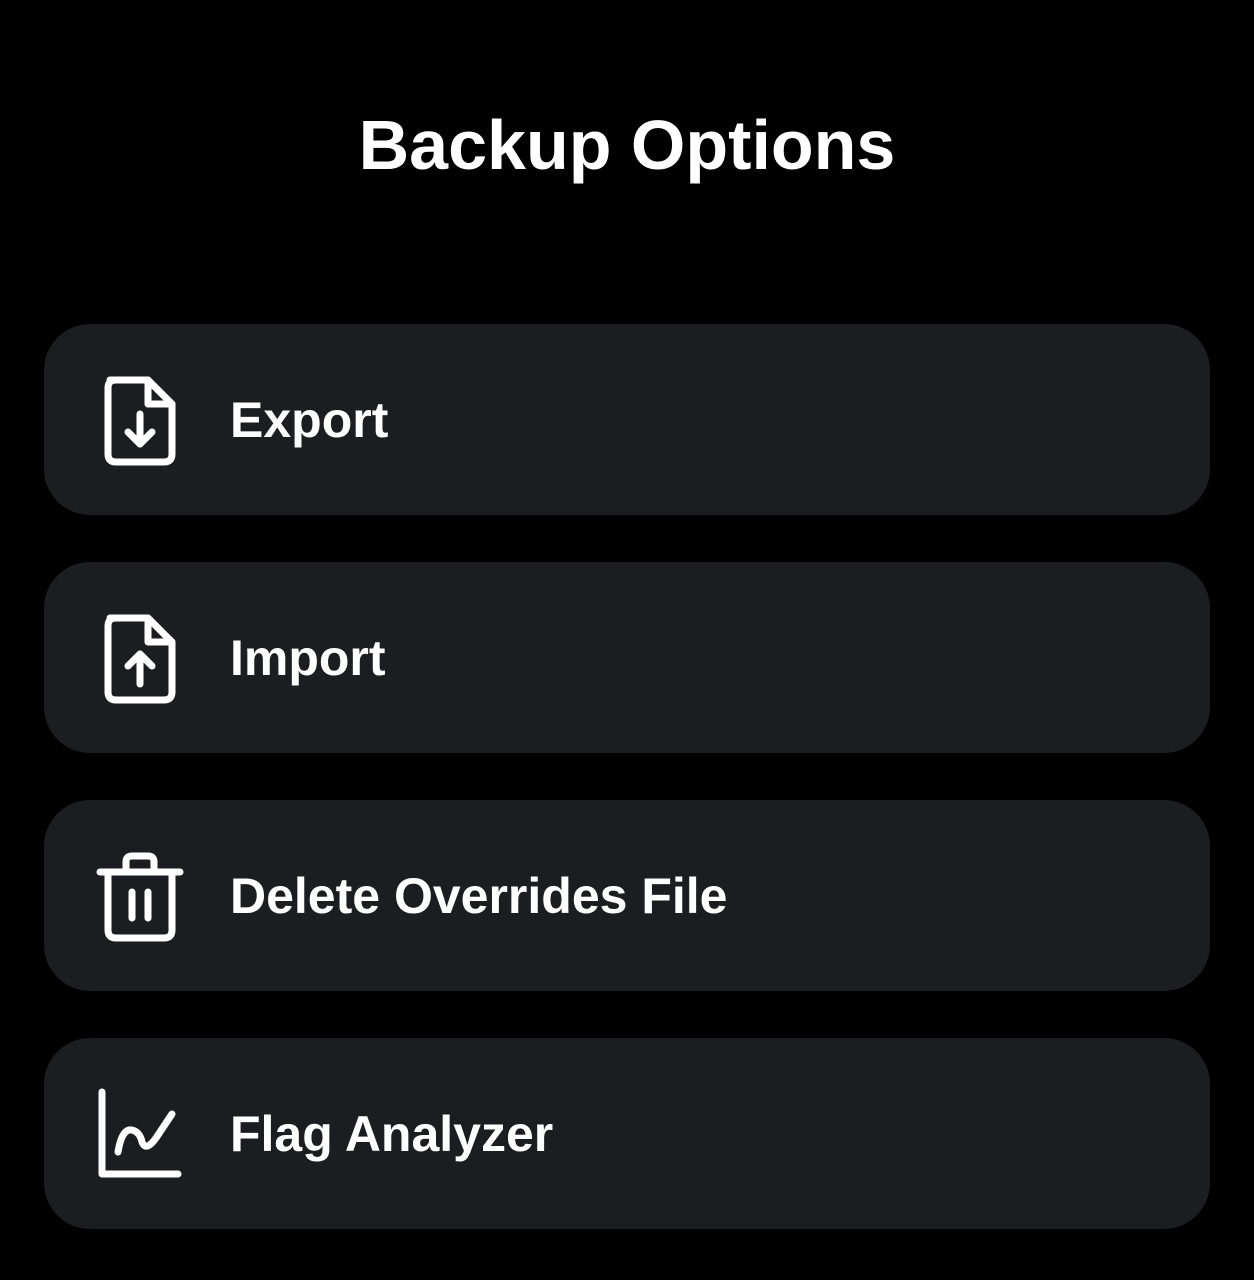  I want to click on export-button: Export, so click(627, 419).